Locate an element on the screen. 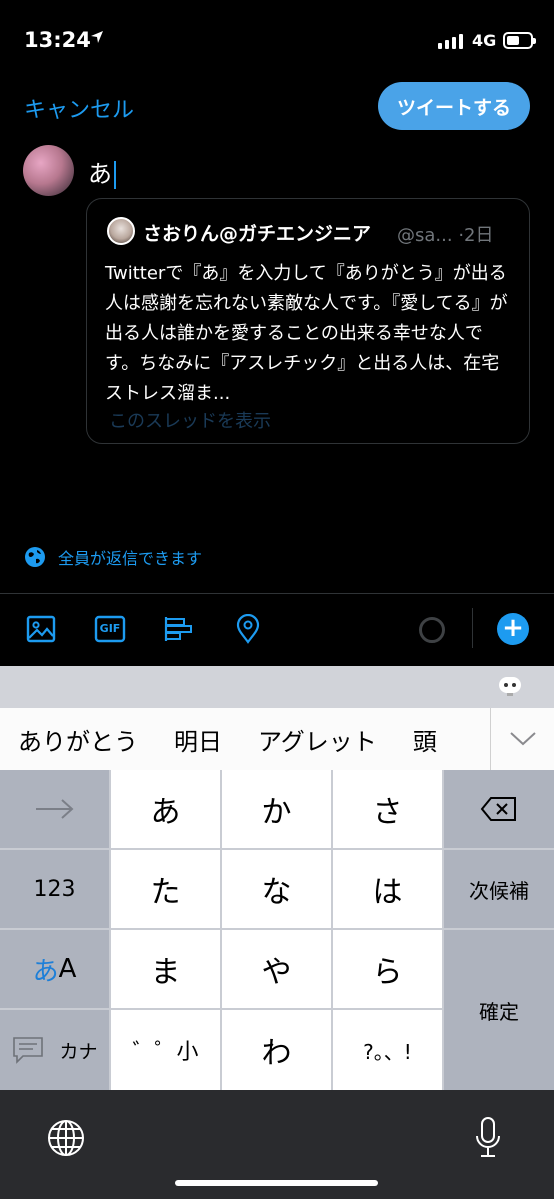 The height and width of the screenshot is (1199, 554). numbers-key: 123 is located at coordinates (54, 889).